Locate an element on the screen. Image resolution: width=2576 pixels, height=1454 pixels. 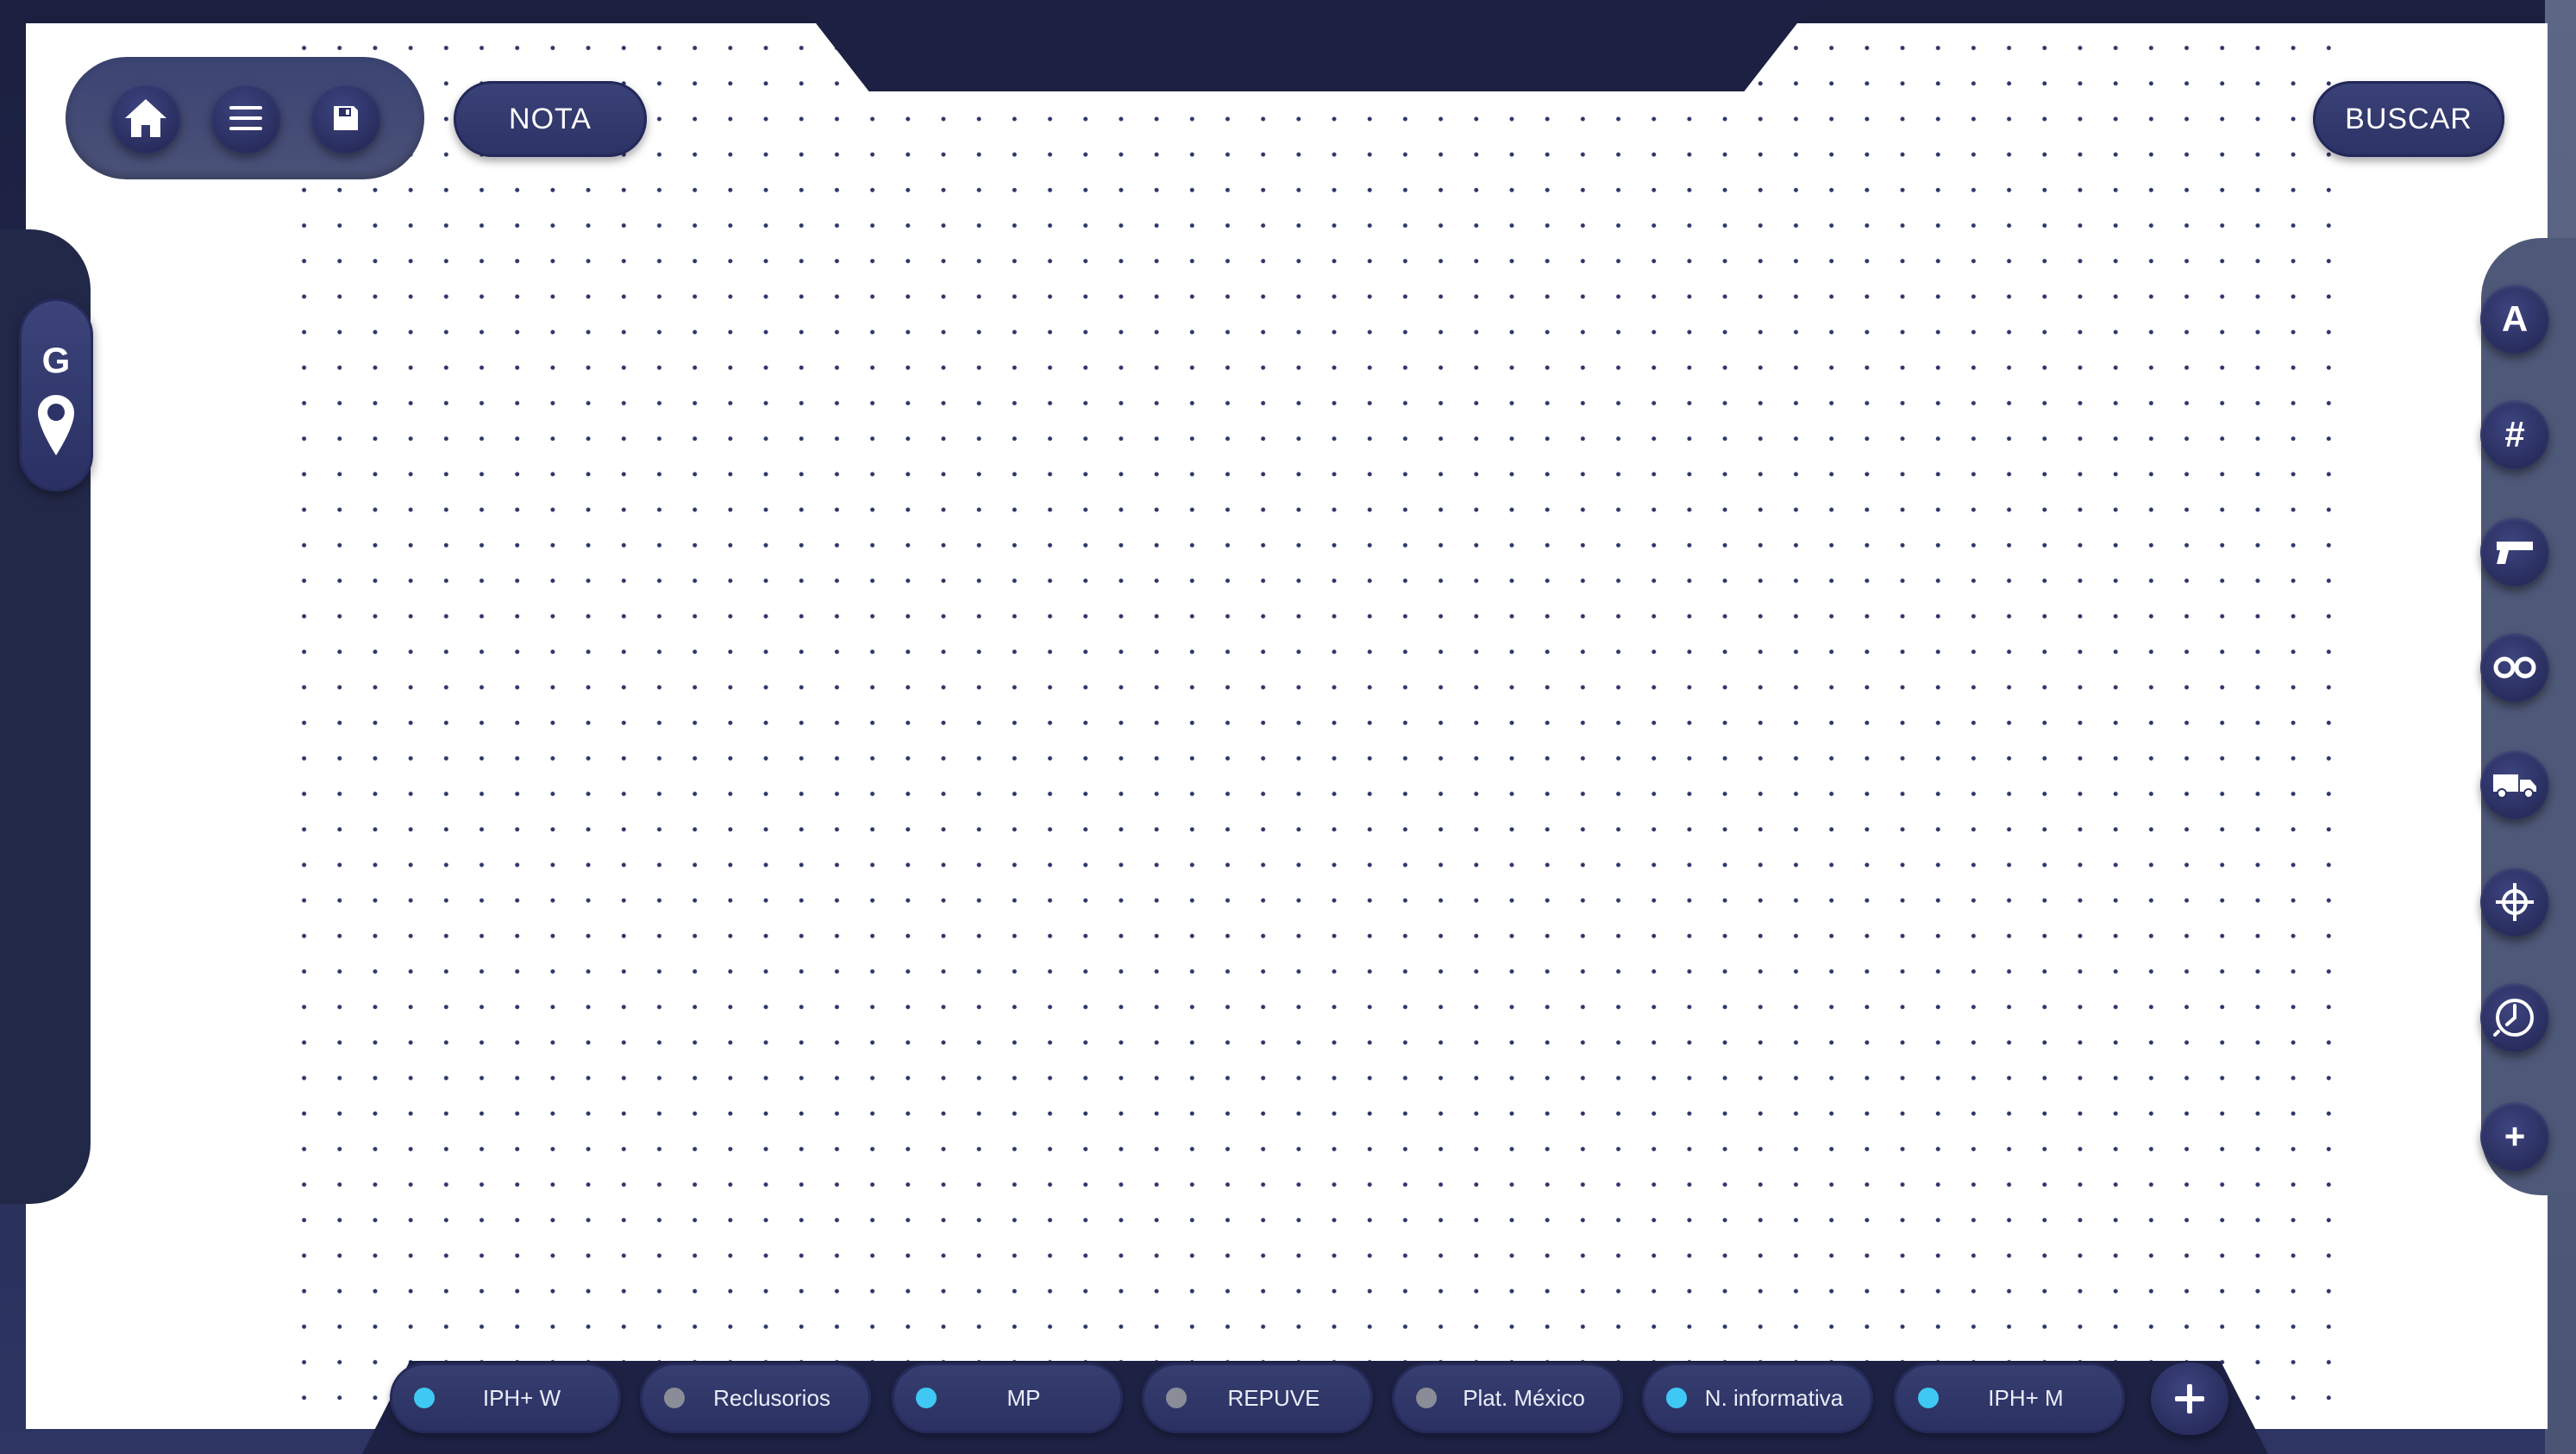
note-button-label: NOTA is located at coordinates (550, 119).